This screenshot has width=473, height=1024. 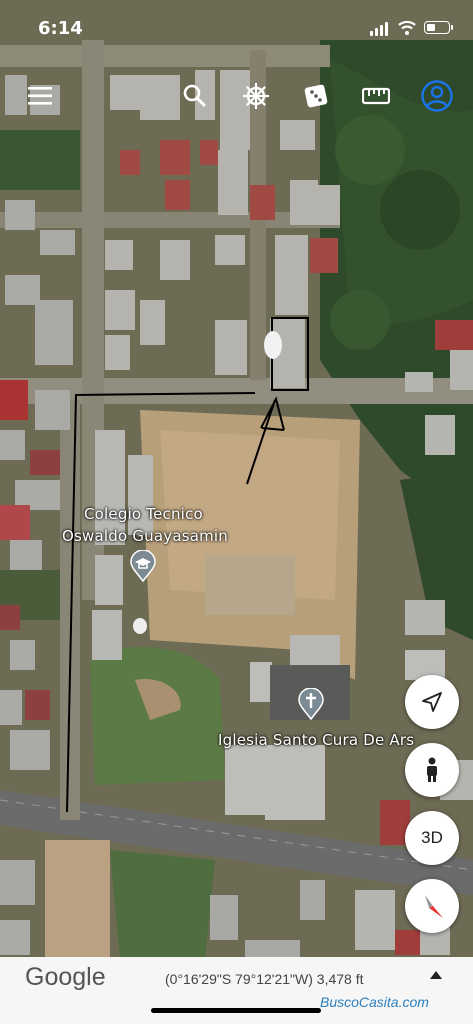 I want to click on navigation-arrow-icon, so click(x=432, y=702).